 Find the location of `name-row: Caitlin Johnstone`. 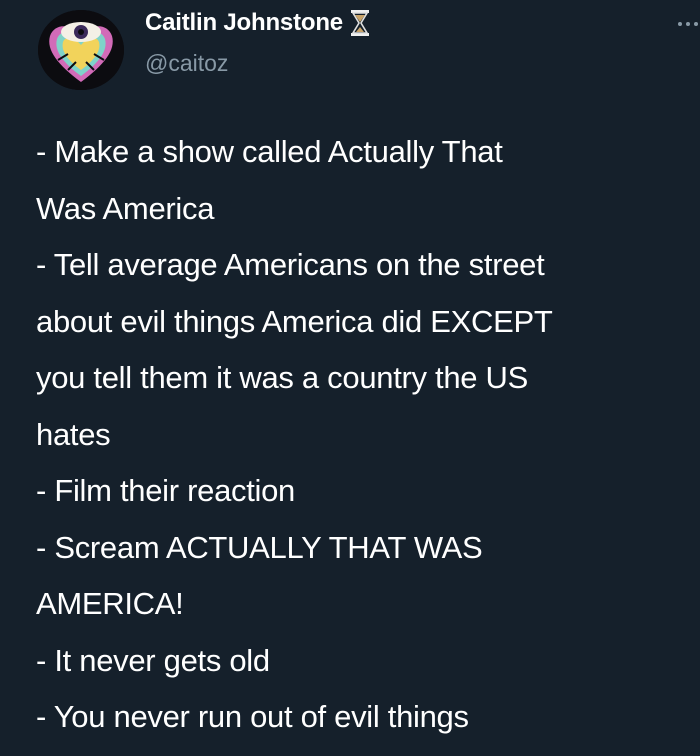

name-row: Caitlin Johnstone is located at coordinates (258, 23).